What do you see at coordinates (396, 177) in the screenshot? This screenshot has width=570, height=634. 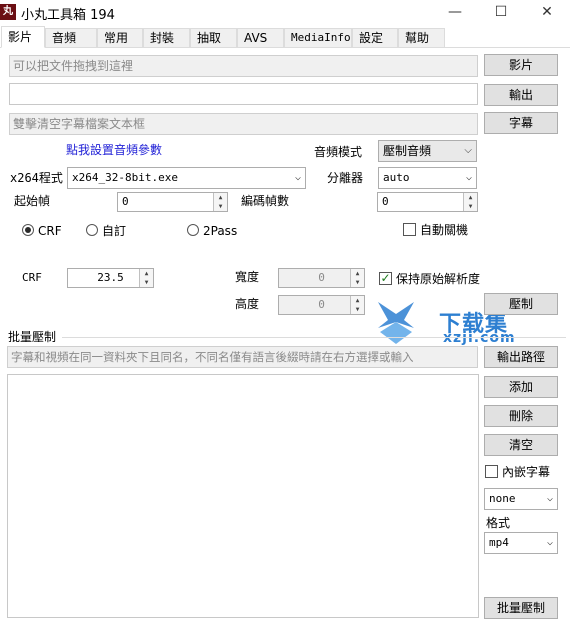 I see `splitter-value: auto` at bounding box center [396, 177].